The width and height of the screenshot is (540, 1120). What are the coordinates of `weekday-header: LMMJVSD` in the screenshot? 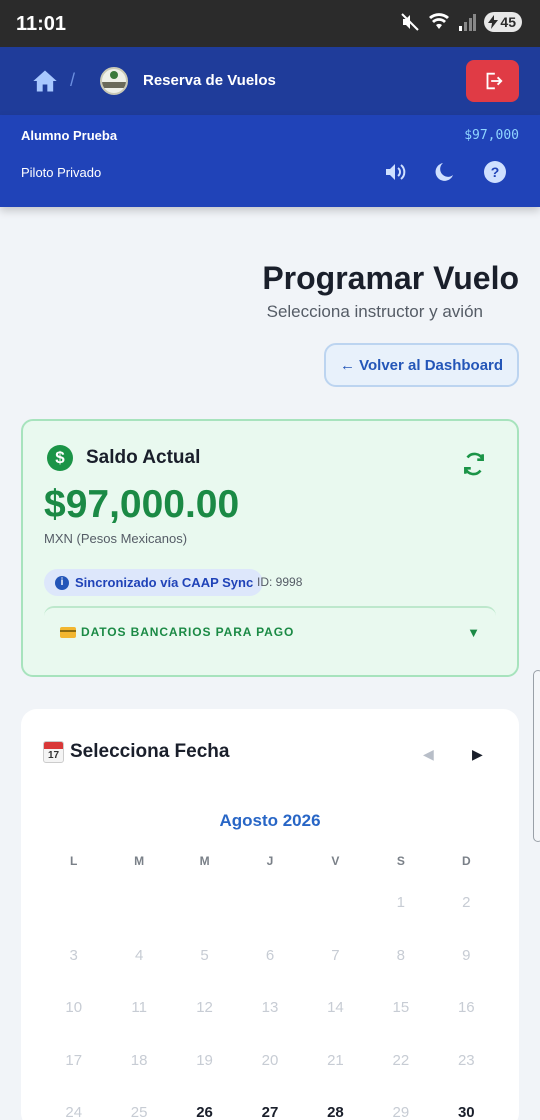 It's located at (270, 861).